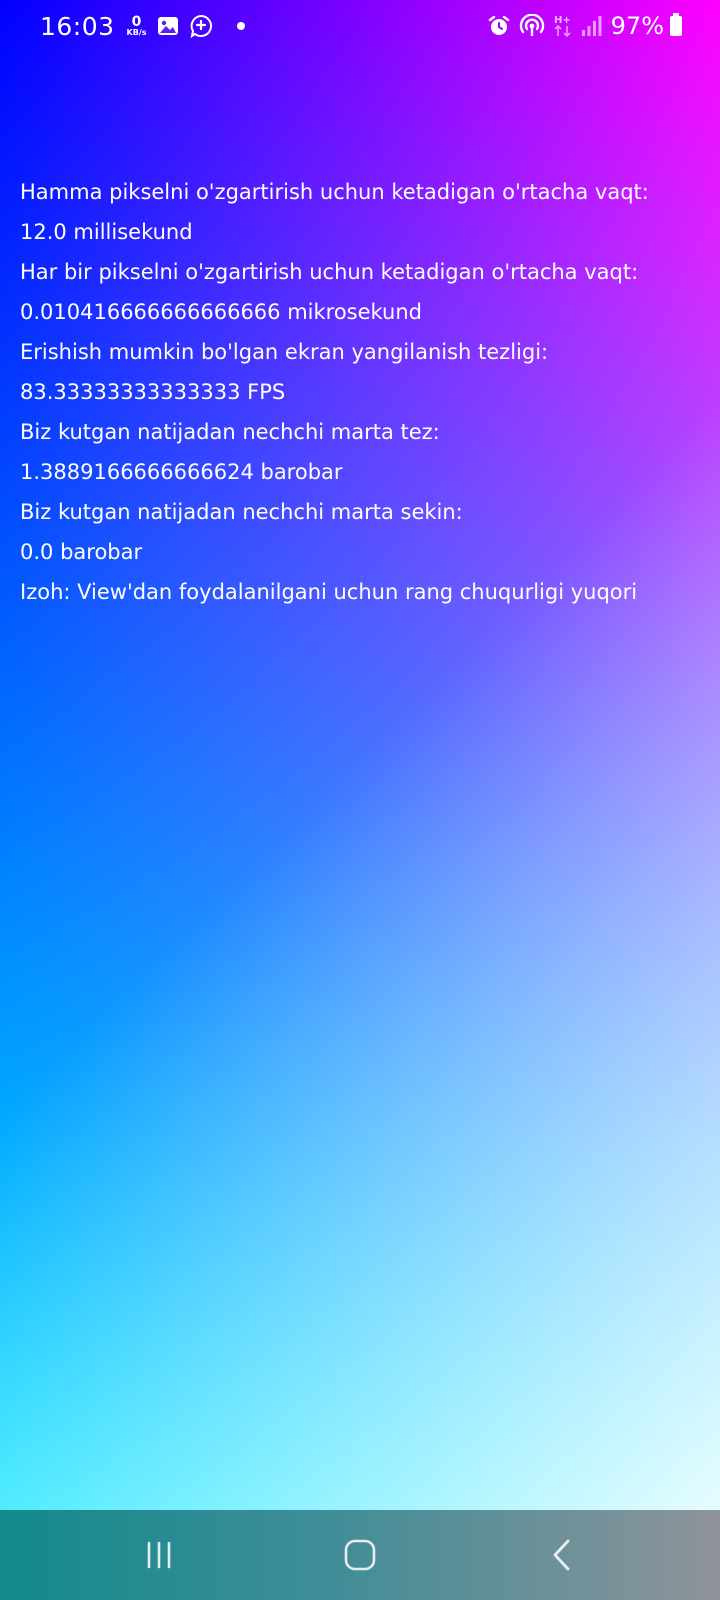  What do you see at coordinates (360, 26) in the screenshot?
I see `status-bar: 16:03 0 KB/s H+ 97%` at bounding box center [360, 26].